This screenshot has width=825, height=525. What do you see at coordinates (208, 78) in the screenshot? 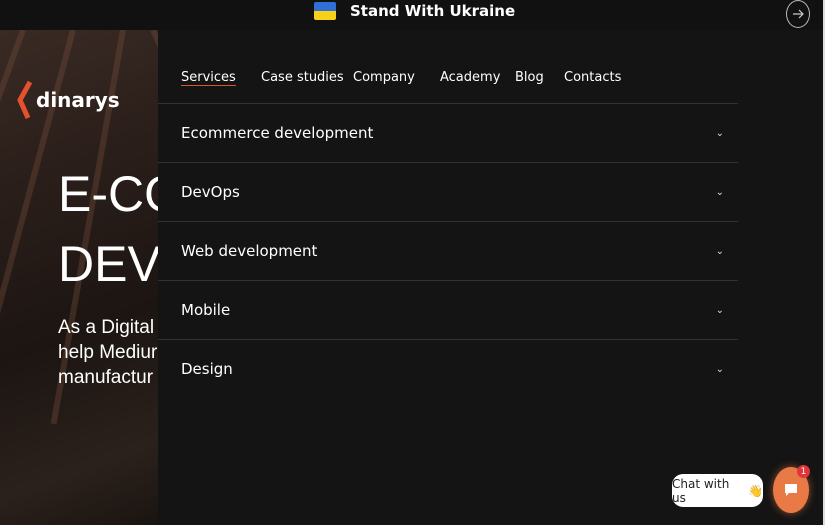
I see `nav-services: Services` at bounding box center [208, 78].